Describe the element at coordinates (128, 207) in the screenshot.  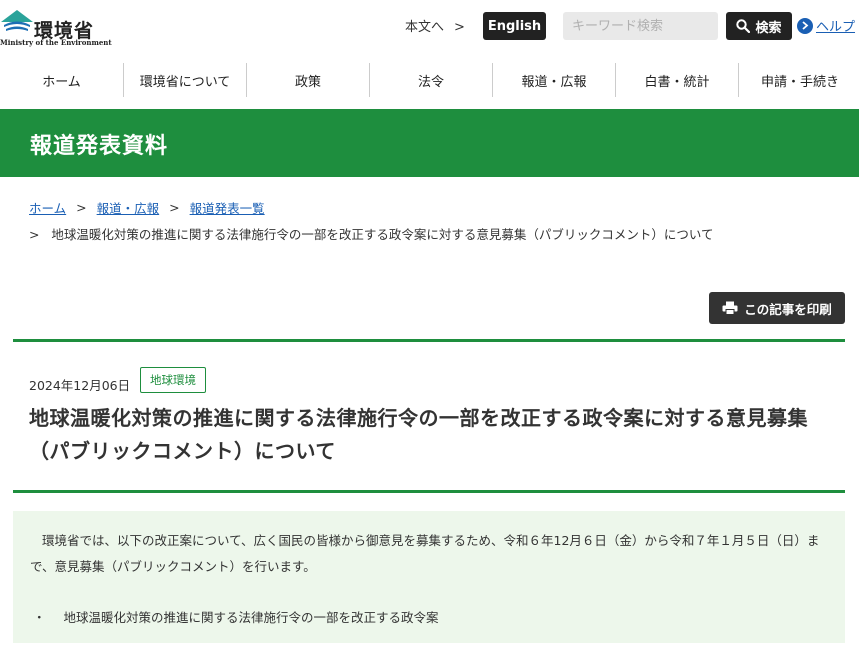
I see `breadcrumb-press: 報道・広報` at that location.